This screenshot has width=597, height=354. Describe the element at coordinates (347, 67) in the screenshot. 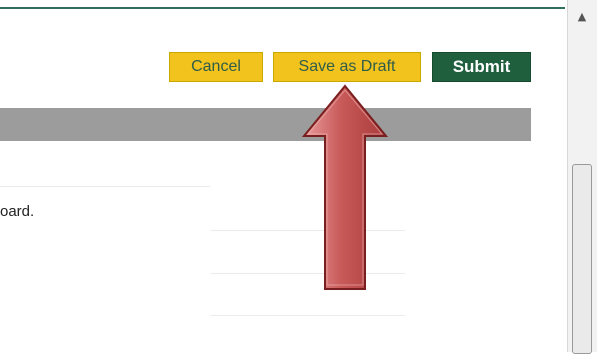

I see `save-as-draft-button: Save as Draft` at that location.